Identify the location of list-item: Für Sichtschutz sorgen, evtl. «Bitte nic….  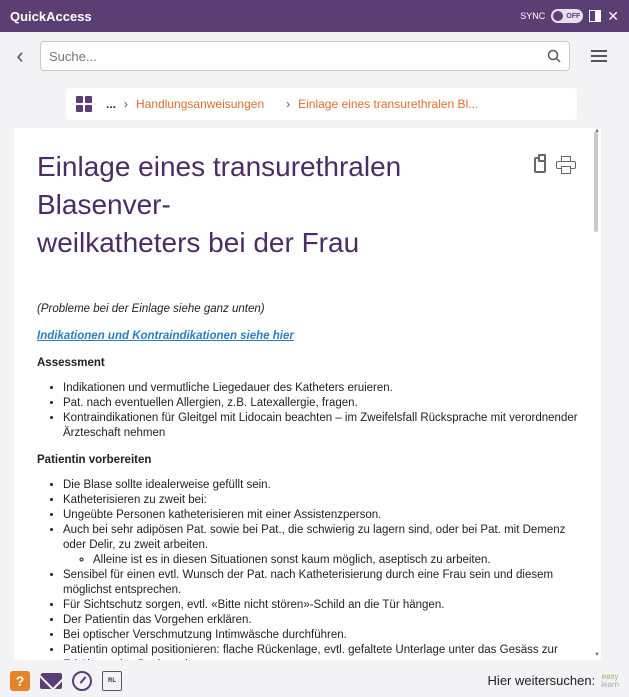
(326, 605).